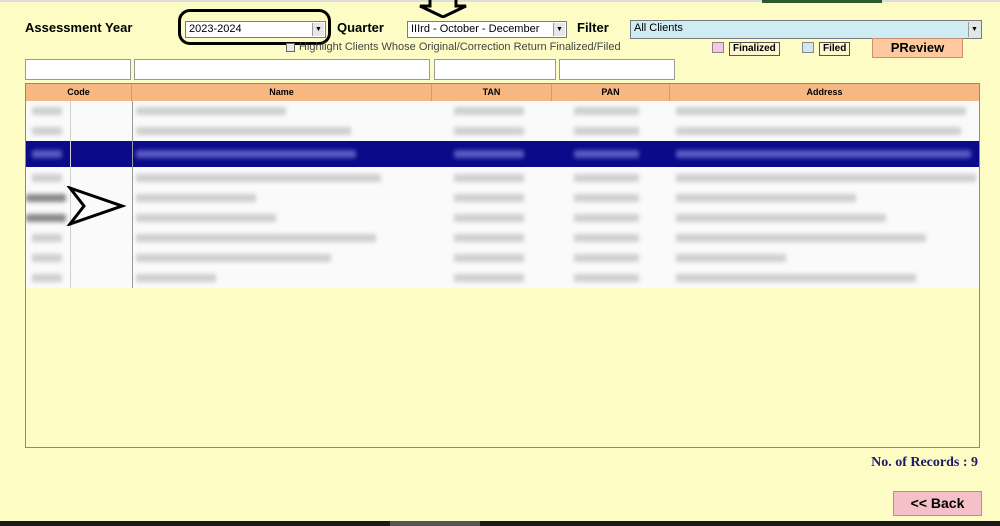 This screenshot has width=1000, height=526. What do you see at coordinates (78, 69) in the screenshot?
I see `code-search-input` at bounding box center [78, 69].